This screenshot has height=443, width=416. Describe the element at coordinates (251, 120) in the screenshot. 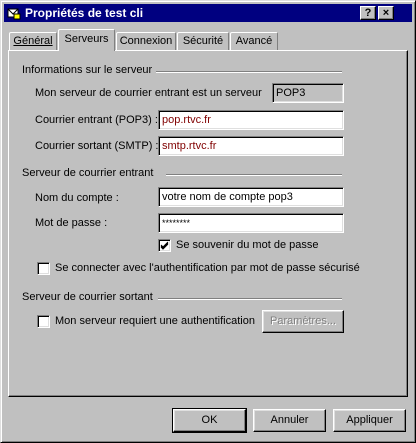

I see `incoming-server-input: pop.rtvc.fr` at that location.